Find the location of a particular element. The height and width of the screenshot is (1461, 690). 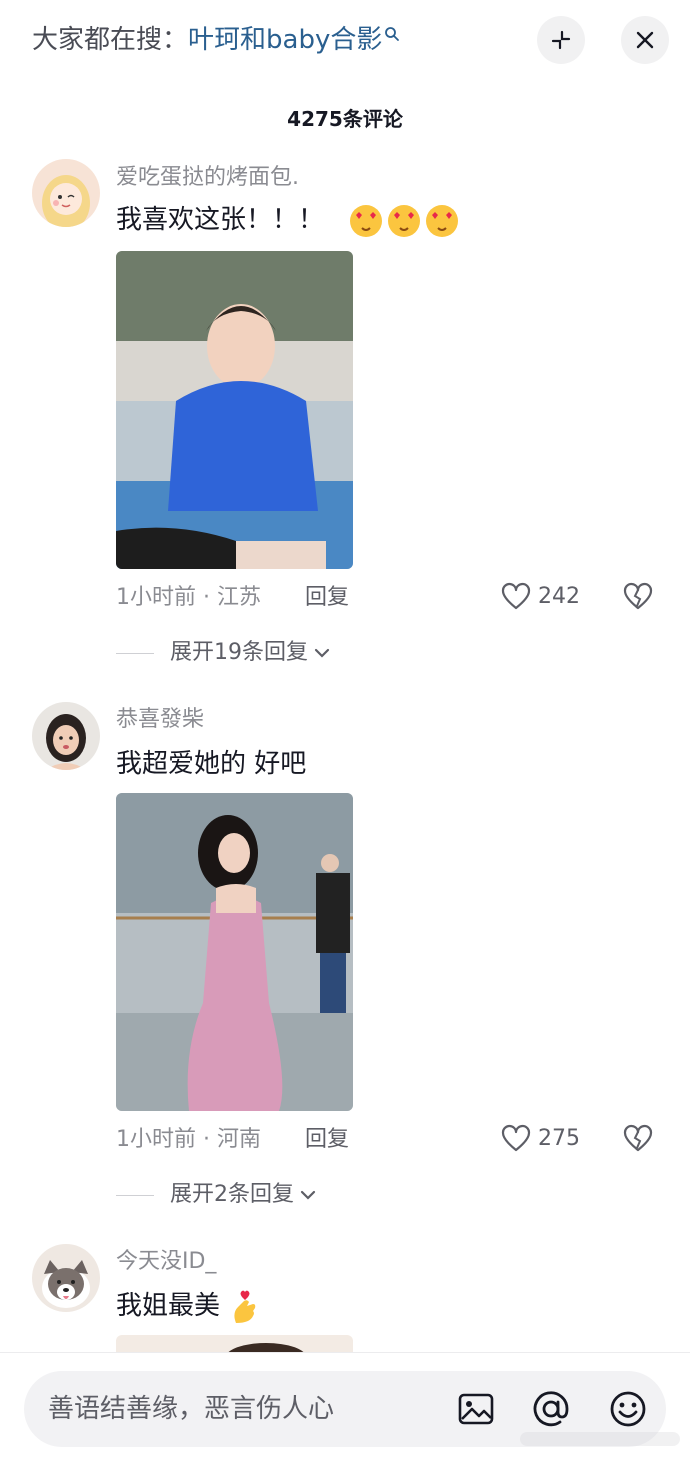

comment-username: 恭喜發柴 is located at coordinates (160, 720).